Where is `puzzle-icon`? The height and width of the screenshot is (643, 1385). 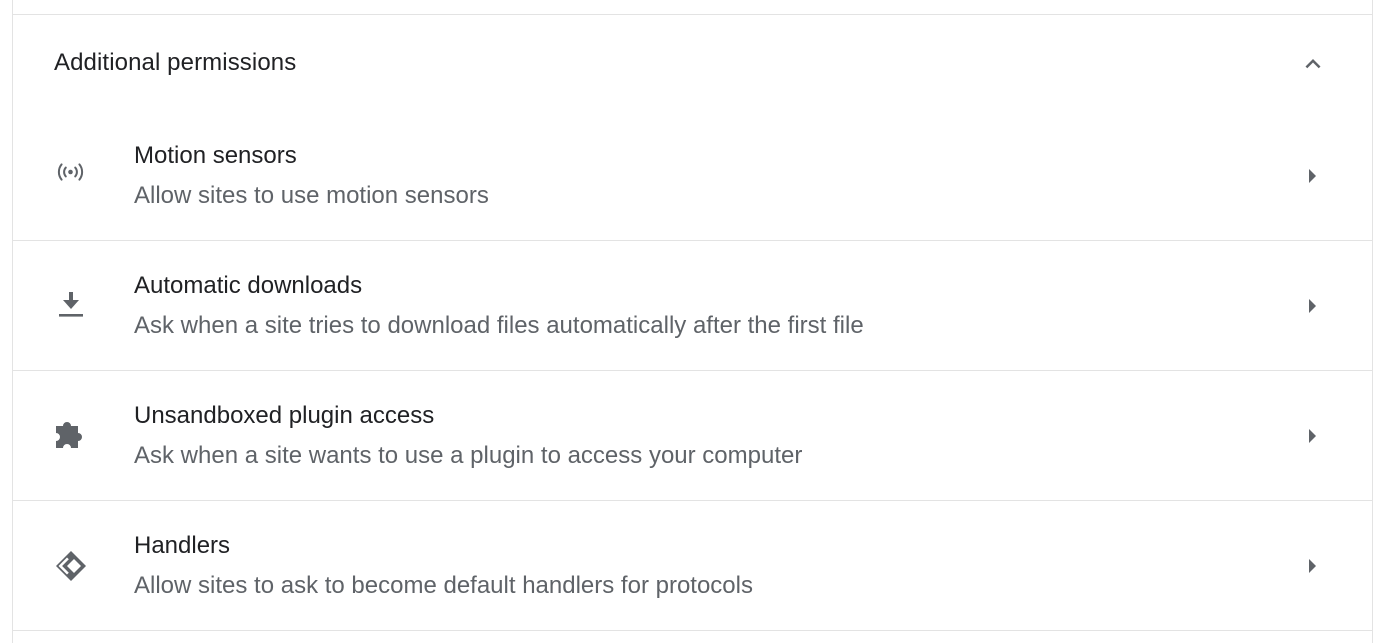
puzzle-icon is located at coordinates (69, 435).